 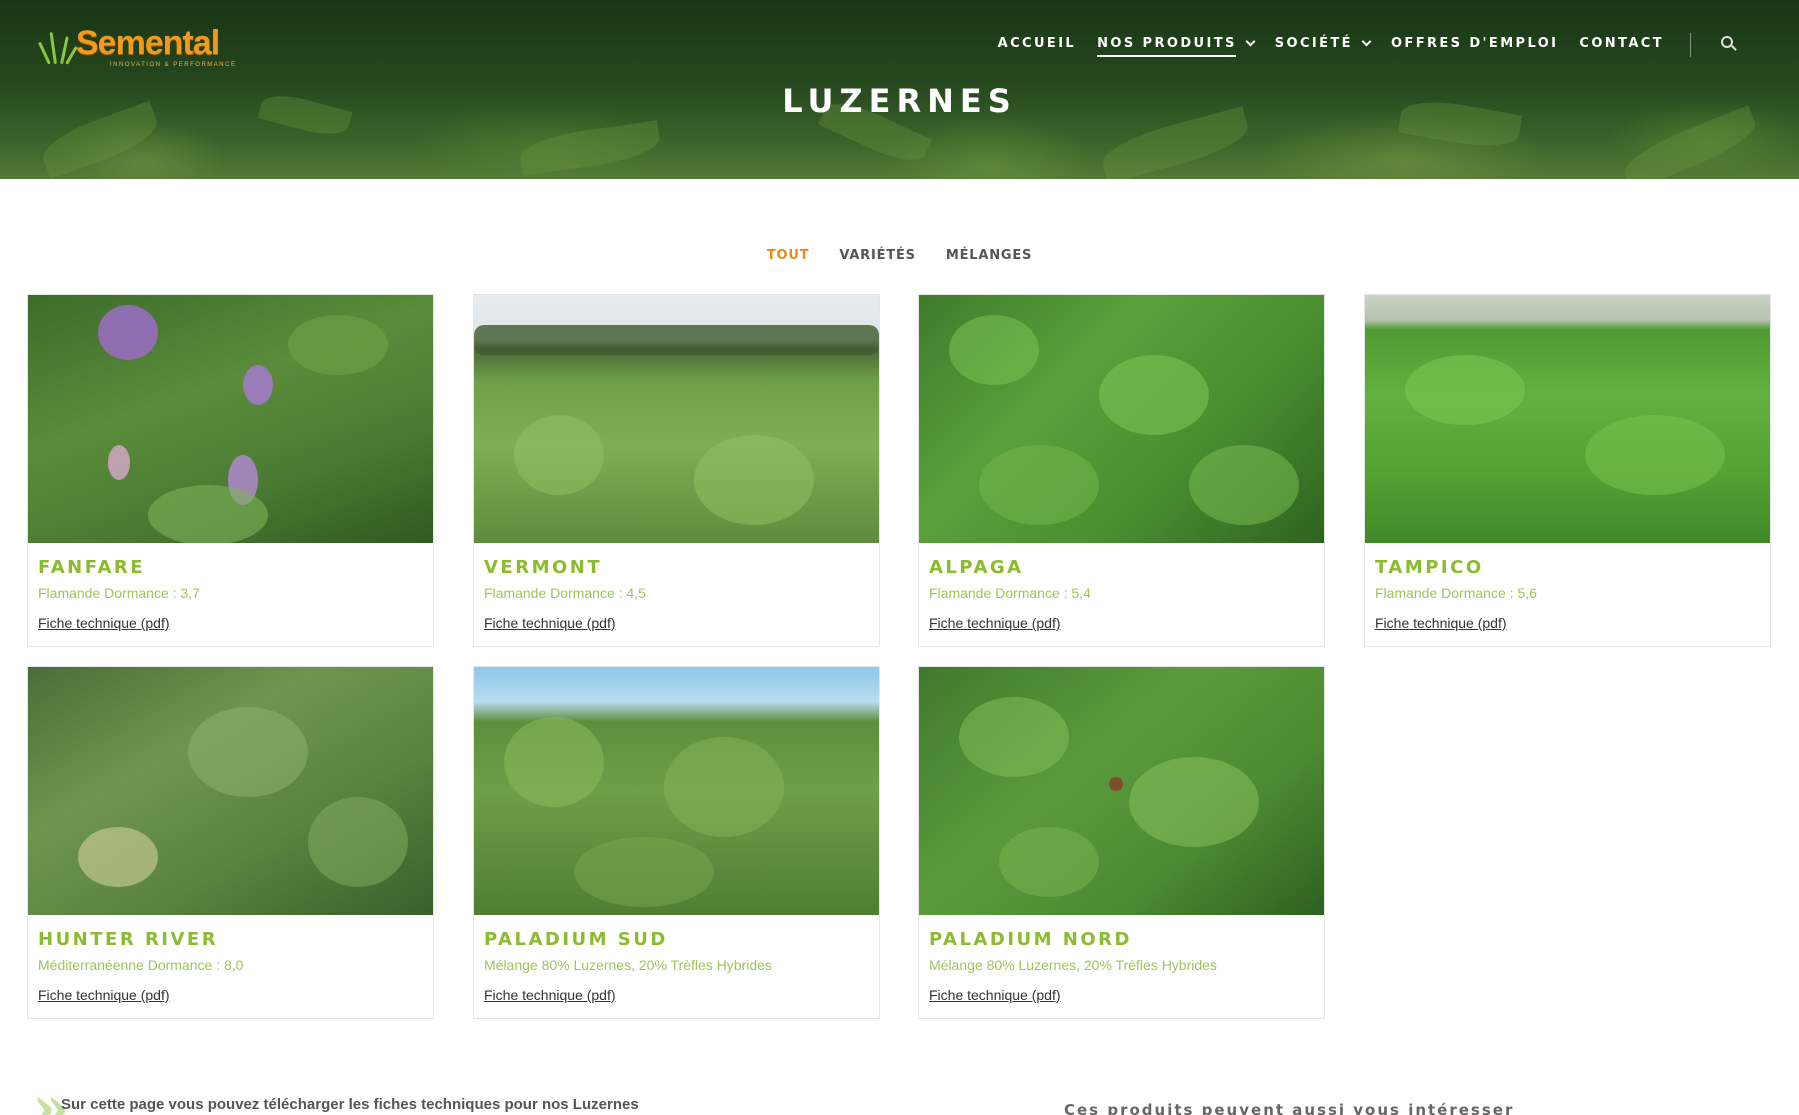 I want to click on product-name: PALADIUM NORD, so click(x=1030, y=939).